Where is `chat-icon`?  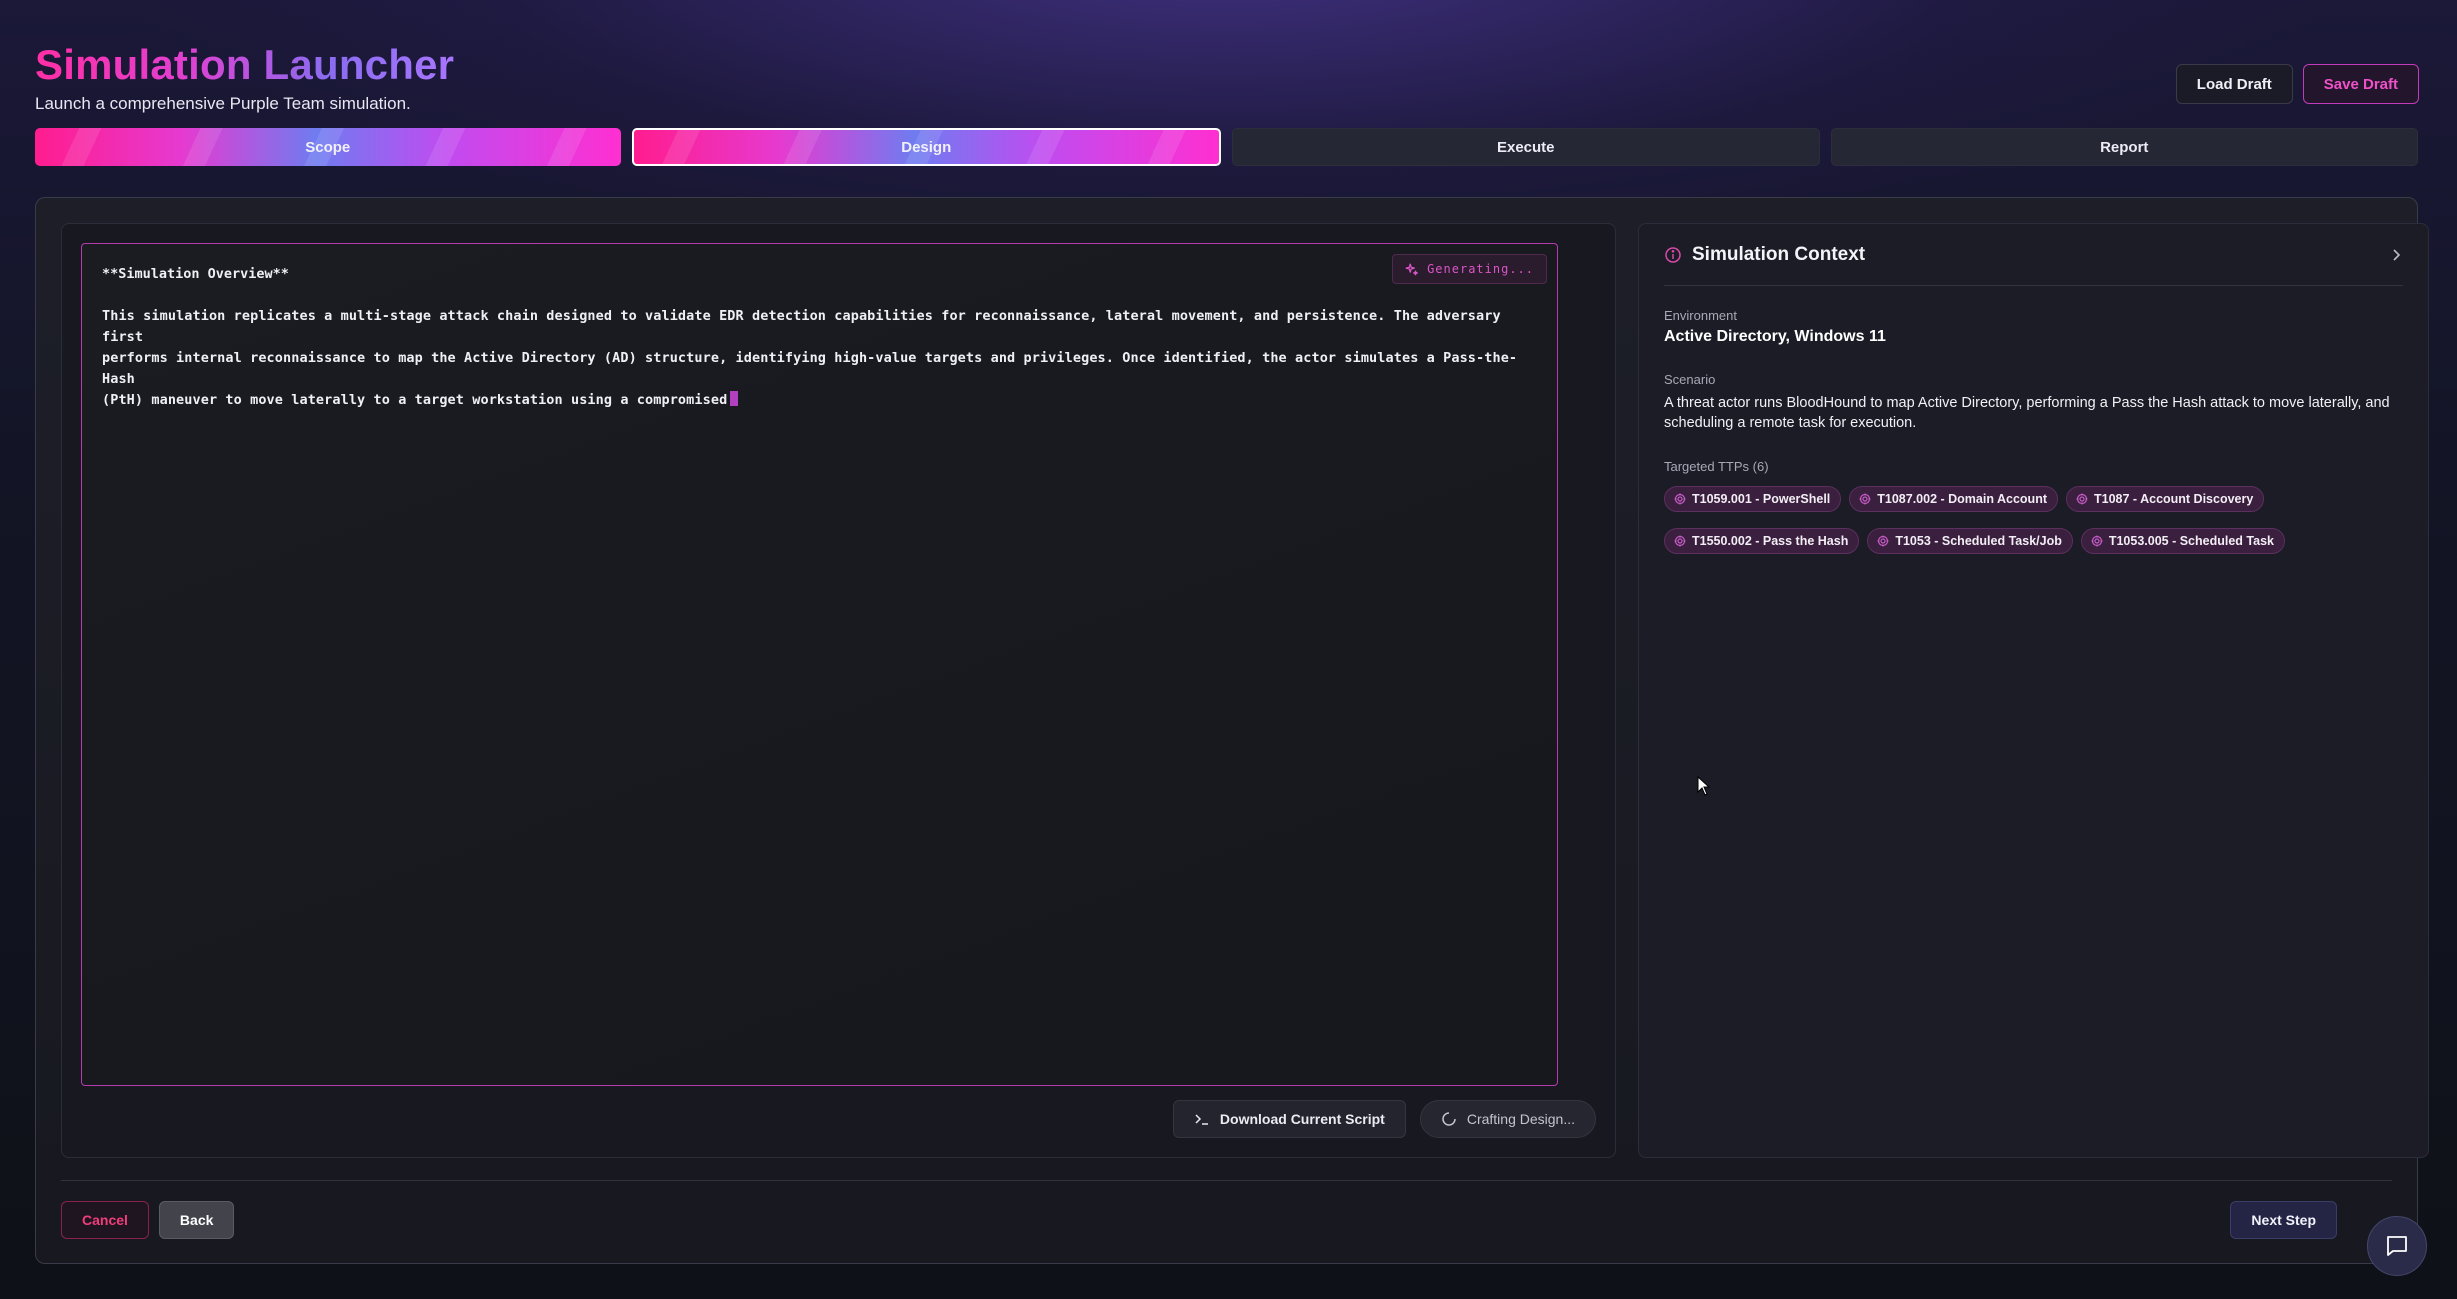 chat-icon is located at coordinates (2397, 1246).